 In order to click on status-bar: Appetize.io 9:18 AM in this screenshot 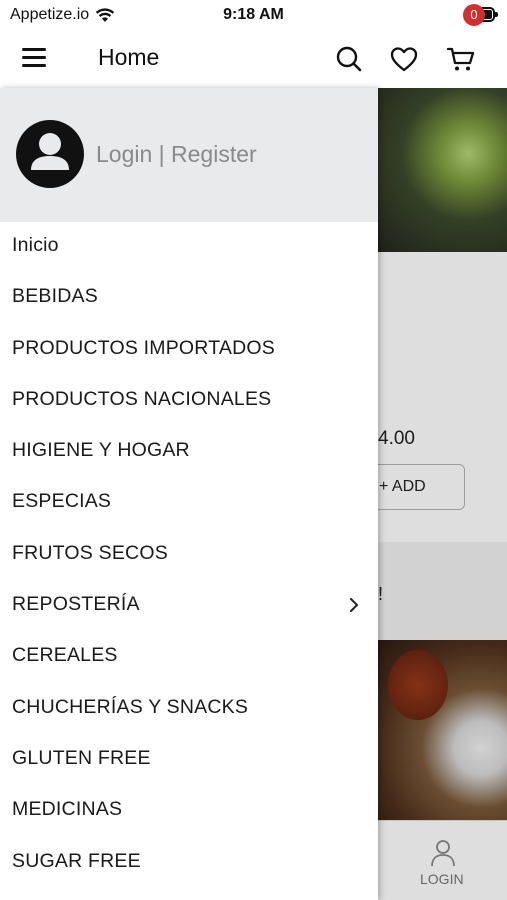, I will do `click(253, 15)`.